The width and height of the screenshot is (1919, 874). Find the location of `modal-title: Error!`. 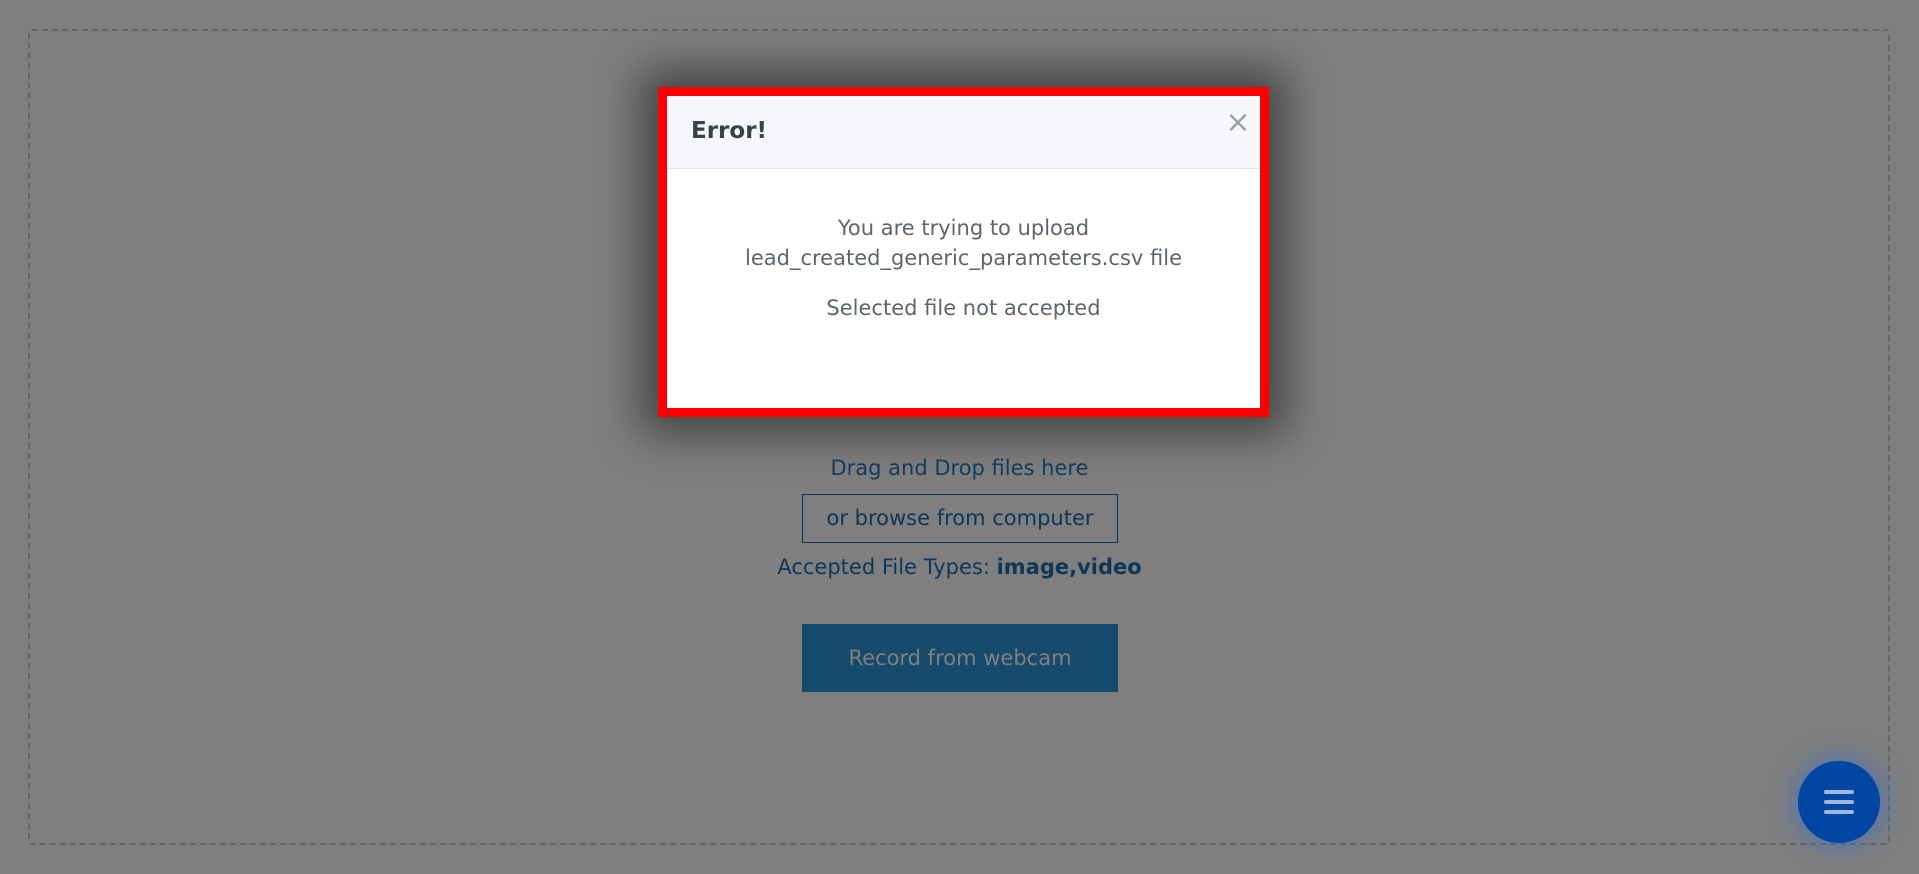

modal-title: Error! is located at coordinates (729, 131).